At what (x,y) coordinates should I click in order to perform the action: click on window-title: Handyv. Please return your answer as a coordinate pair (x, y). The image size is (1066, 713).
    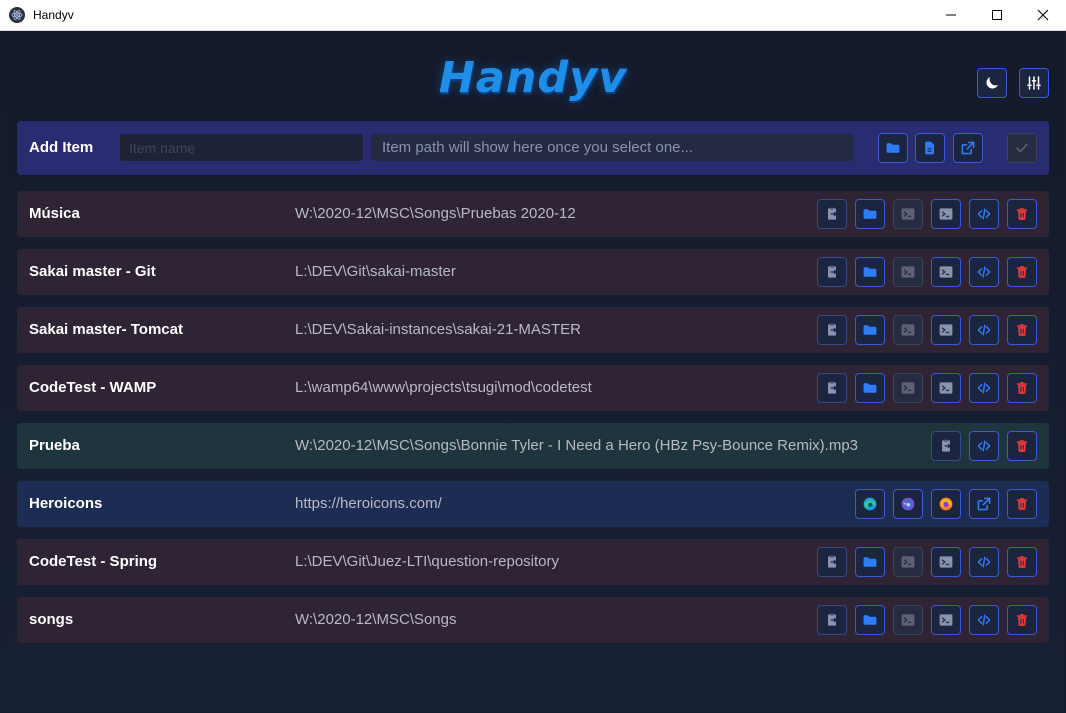
    Looking at the image, I should click on (53, 15).